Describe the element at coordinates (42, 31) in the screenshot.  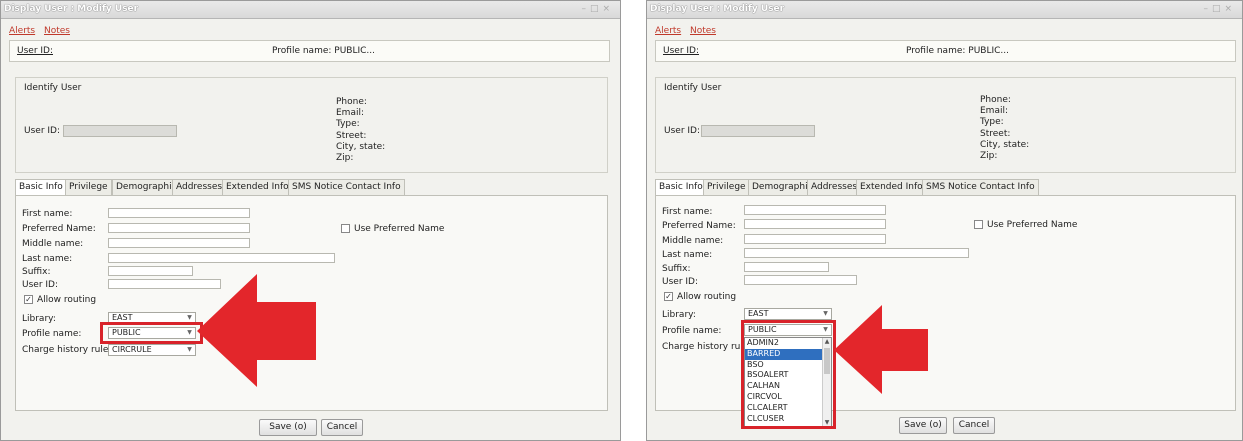
I see `link-bar: Alerts Notes` at that location.